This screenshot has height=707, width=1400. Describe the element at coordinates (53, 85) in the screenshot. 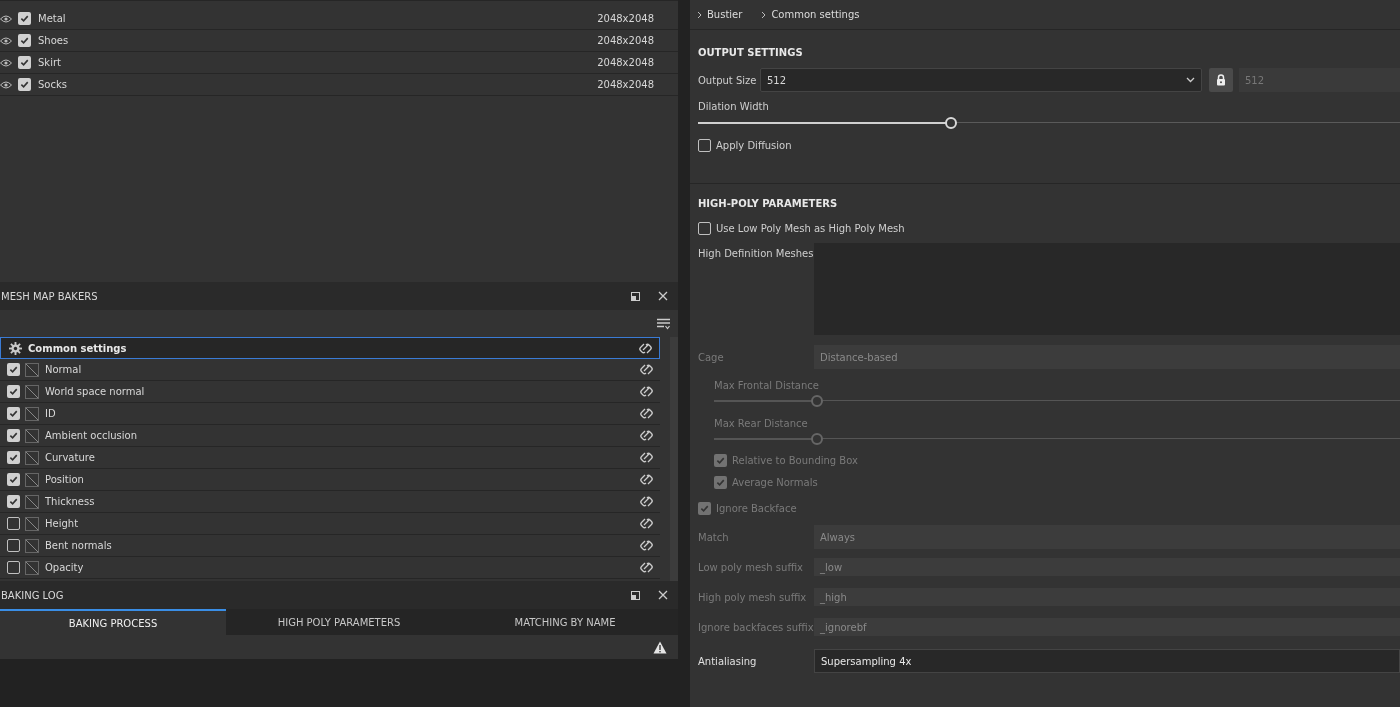

I see `texture-set-name: Socks` at that location.